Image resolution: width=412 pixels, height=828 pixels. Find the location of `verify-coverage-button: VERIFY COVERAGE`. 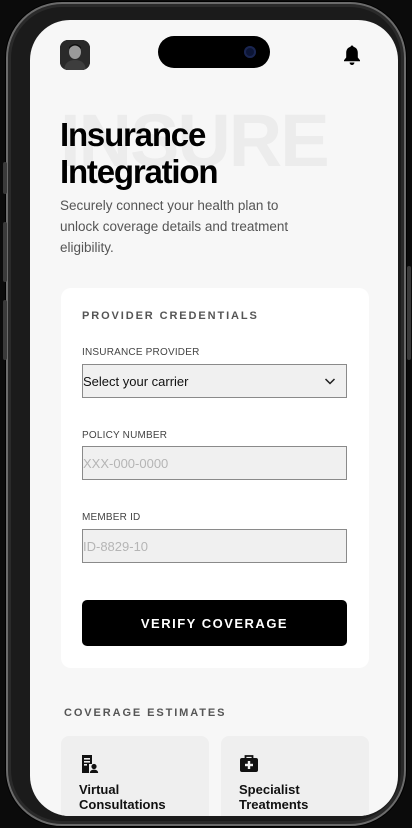

verify-coverage-button: VERIFY COVERAGE is located at coordinates (214, 623).